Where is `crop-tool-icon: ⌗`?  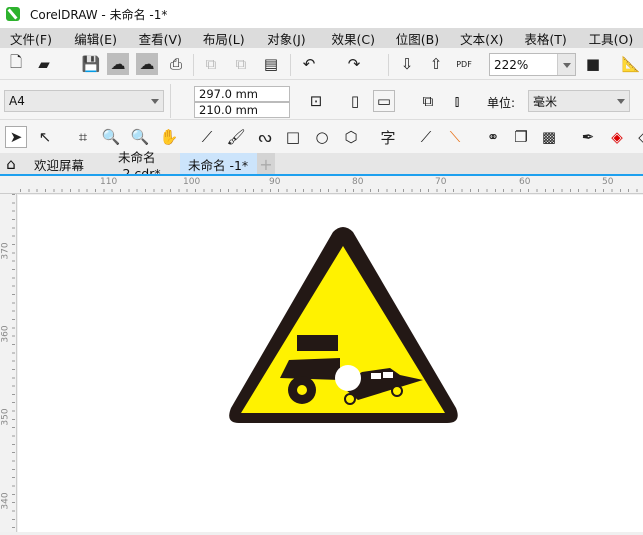 crop-tool-icon: ⌗ is located at coordinates (83, 137).